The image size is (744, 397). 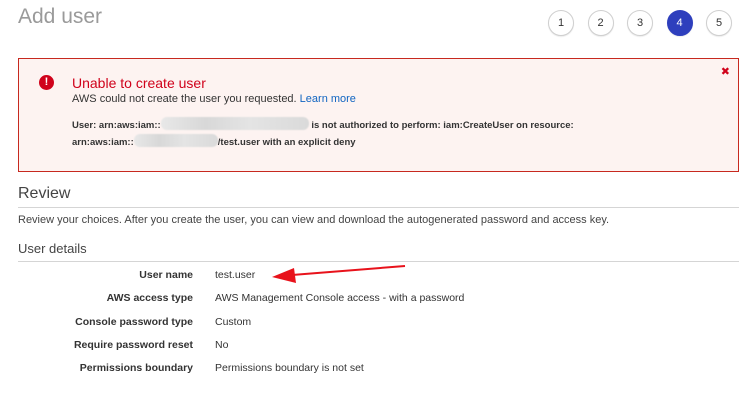 What do you see at coordinates (561, 23) in the screenshot?
I see `step-1-button: 1` at bounding box center [561, 23].